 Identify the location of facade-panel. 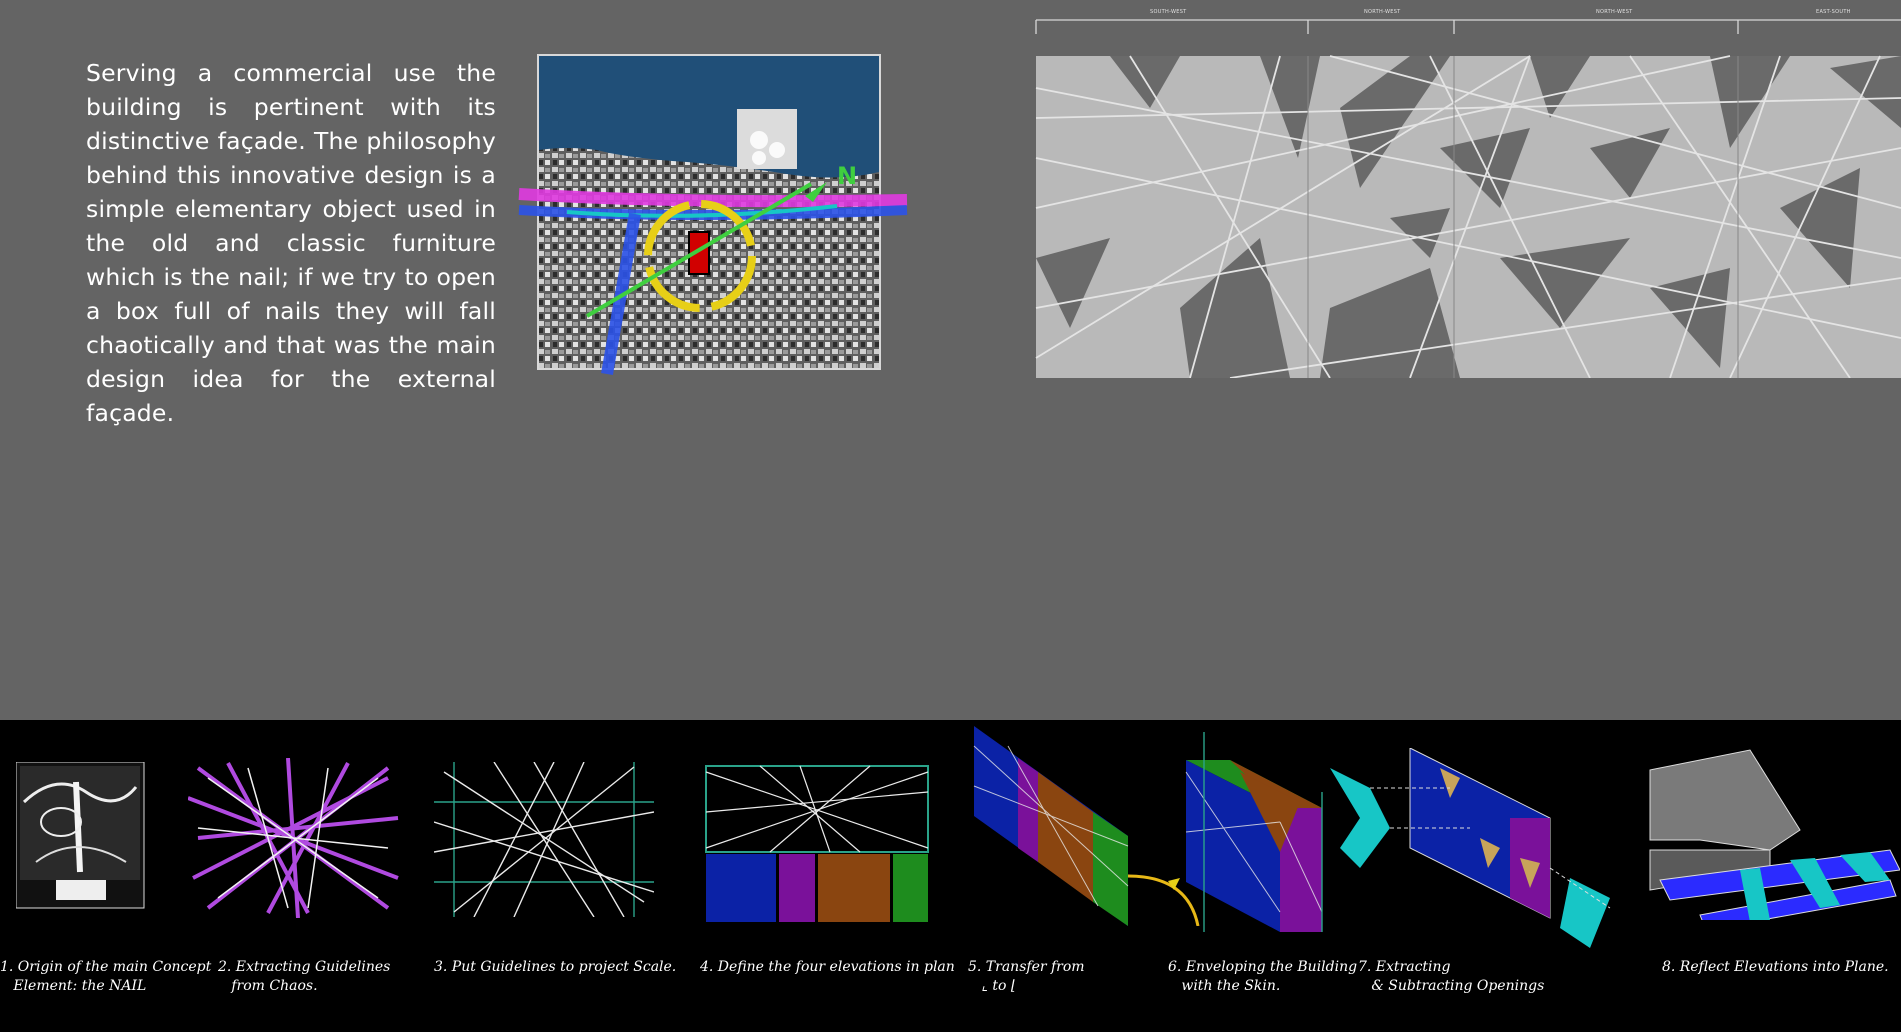
(1468, 217).